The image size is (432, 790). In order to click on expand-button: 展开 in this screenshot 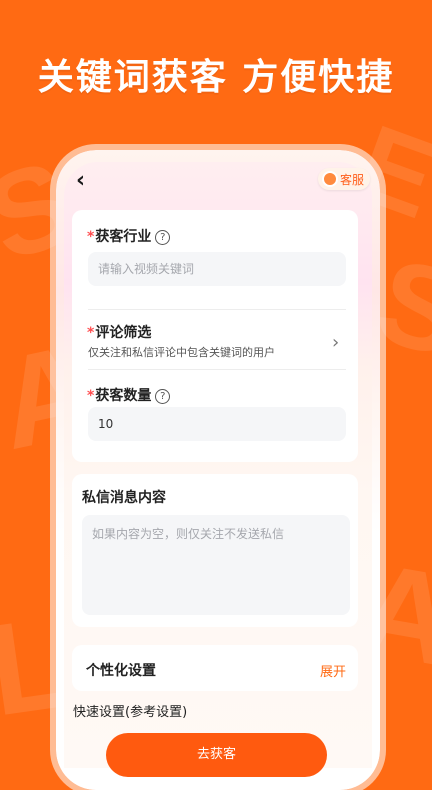, I will do `click(333, 670)`.